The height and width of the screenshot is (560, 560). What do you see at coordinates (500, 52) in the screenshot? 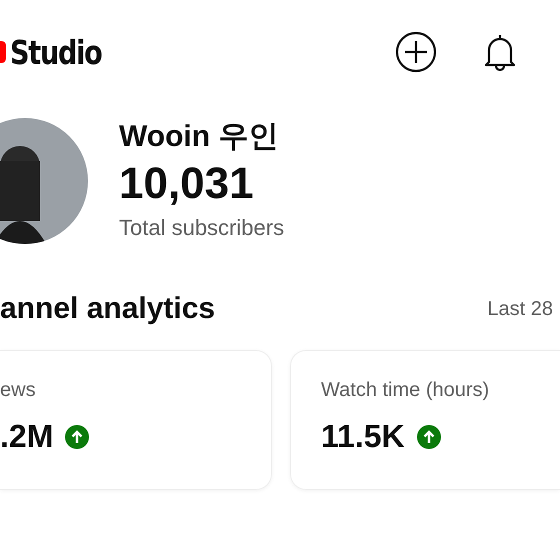
I see `notifications-icon` at bounding box center [500, 52].